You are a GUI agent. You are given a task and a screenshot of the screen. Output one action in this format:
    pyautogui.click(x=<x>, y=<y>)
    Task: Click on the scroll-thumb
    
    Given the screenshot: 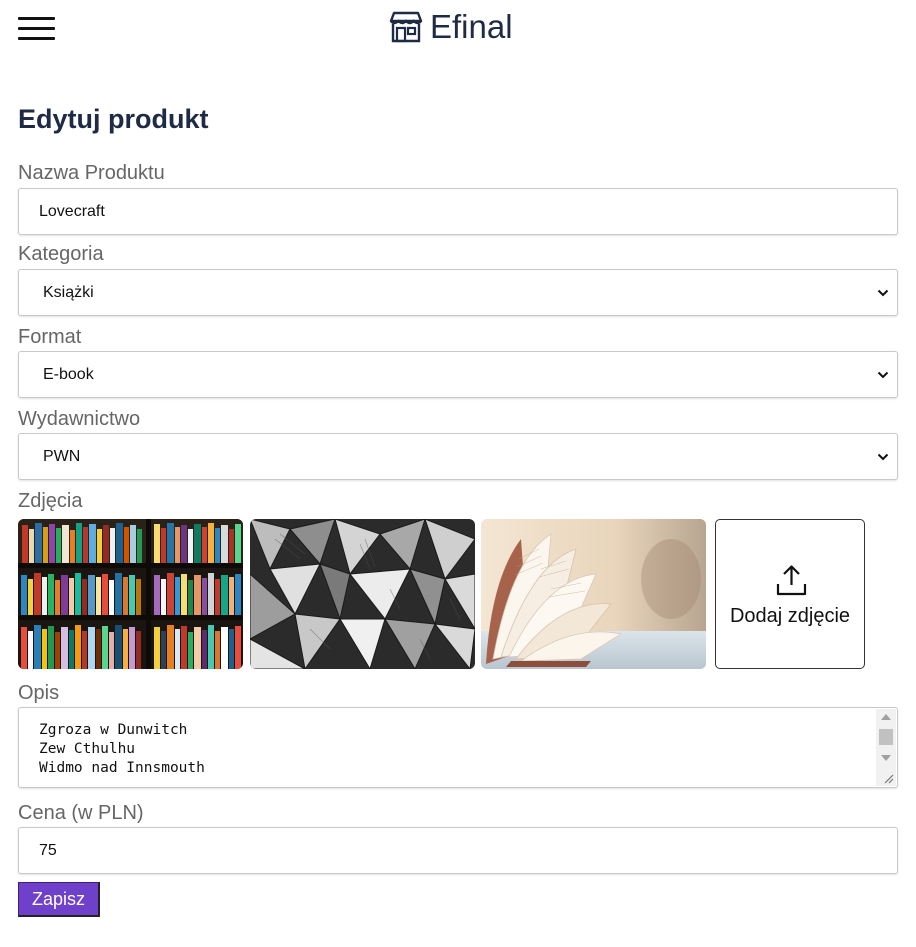 What is the action you would take?
    pyautogui.click(x=886, y=737)
    